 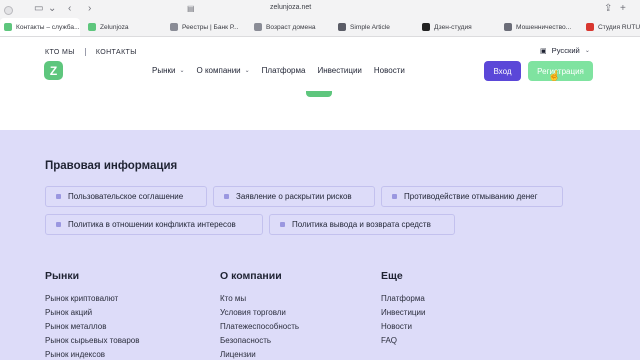 What do you see at coordinates (114, 27) in the screenshot?
I see `tab-label: Zelunjoza` at bounding box center [114, 27].